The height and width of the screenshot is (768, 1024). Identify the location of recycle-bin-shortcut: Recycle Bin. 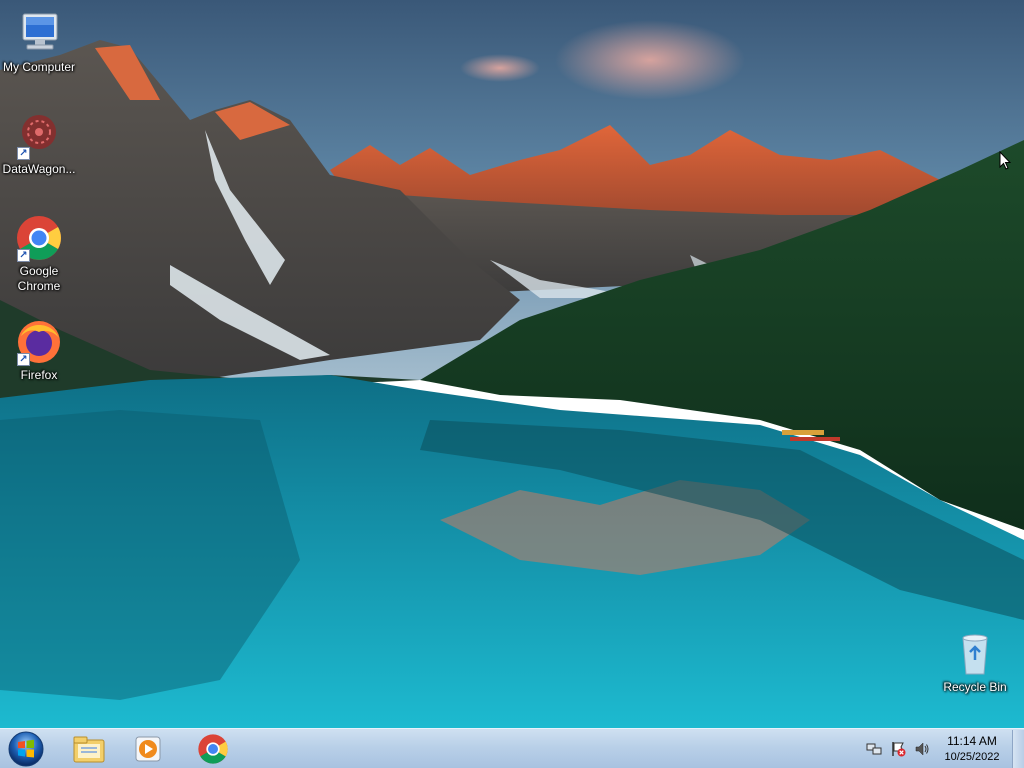
(975, 662).